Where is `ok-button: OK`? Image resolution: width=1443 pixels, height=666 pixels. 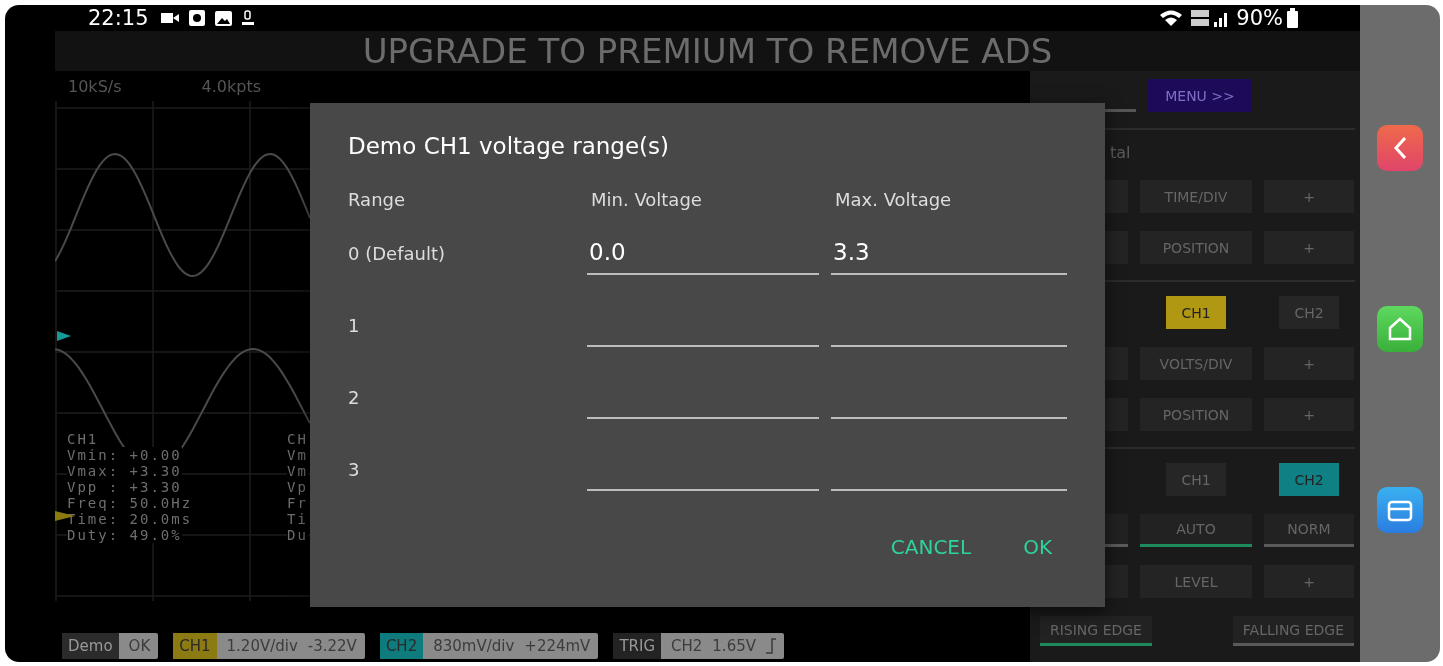 ok-button: OK is located at coordinates (1037, 547).